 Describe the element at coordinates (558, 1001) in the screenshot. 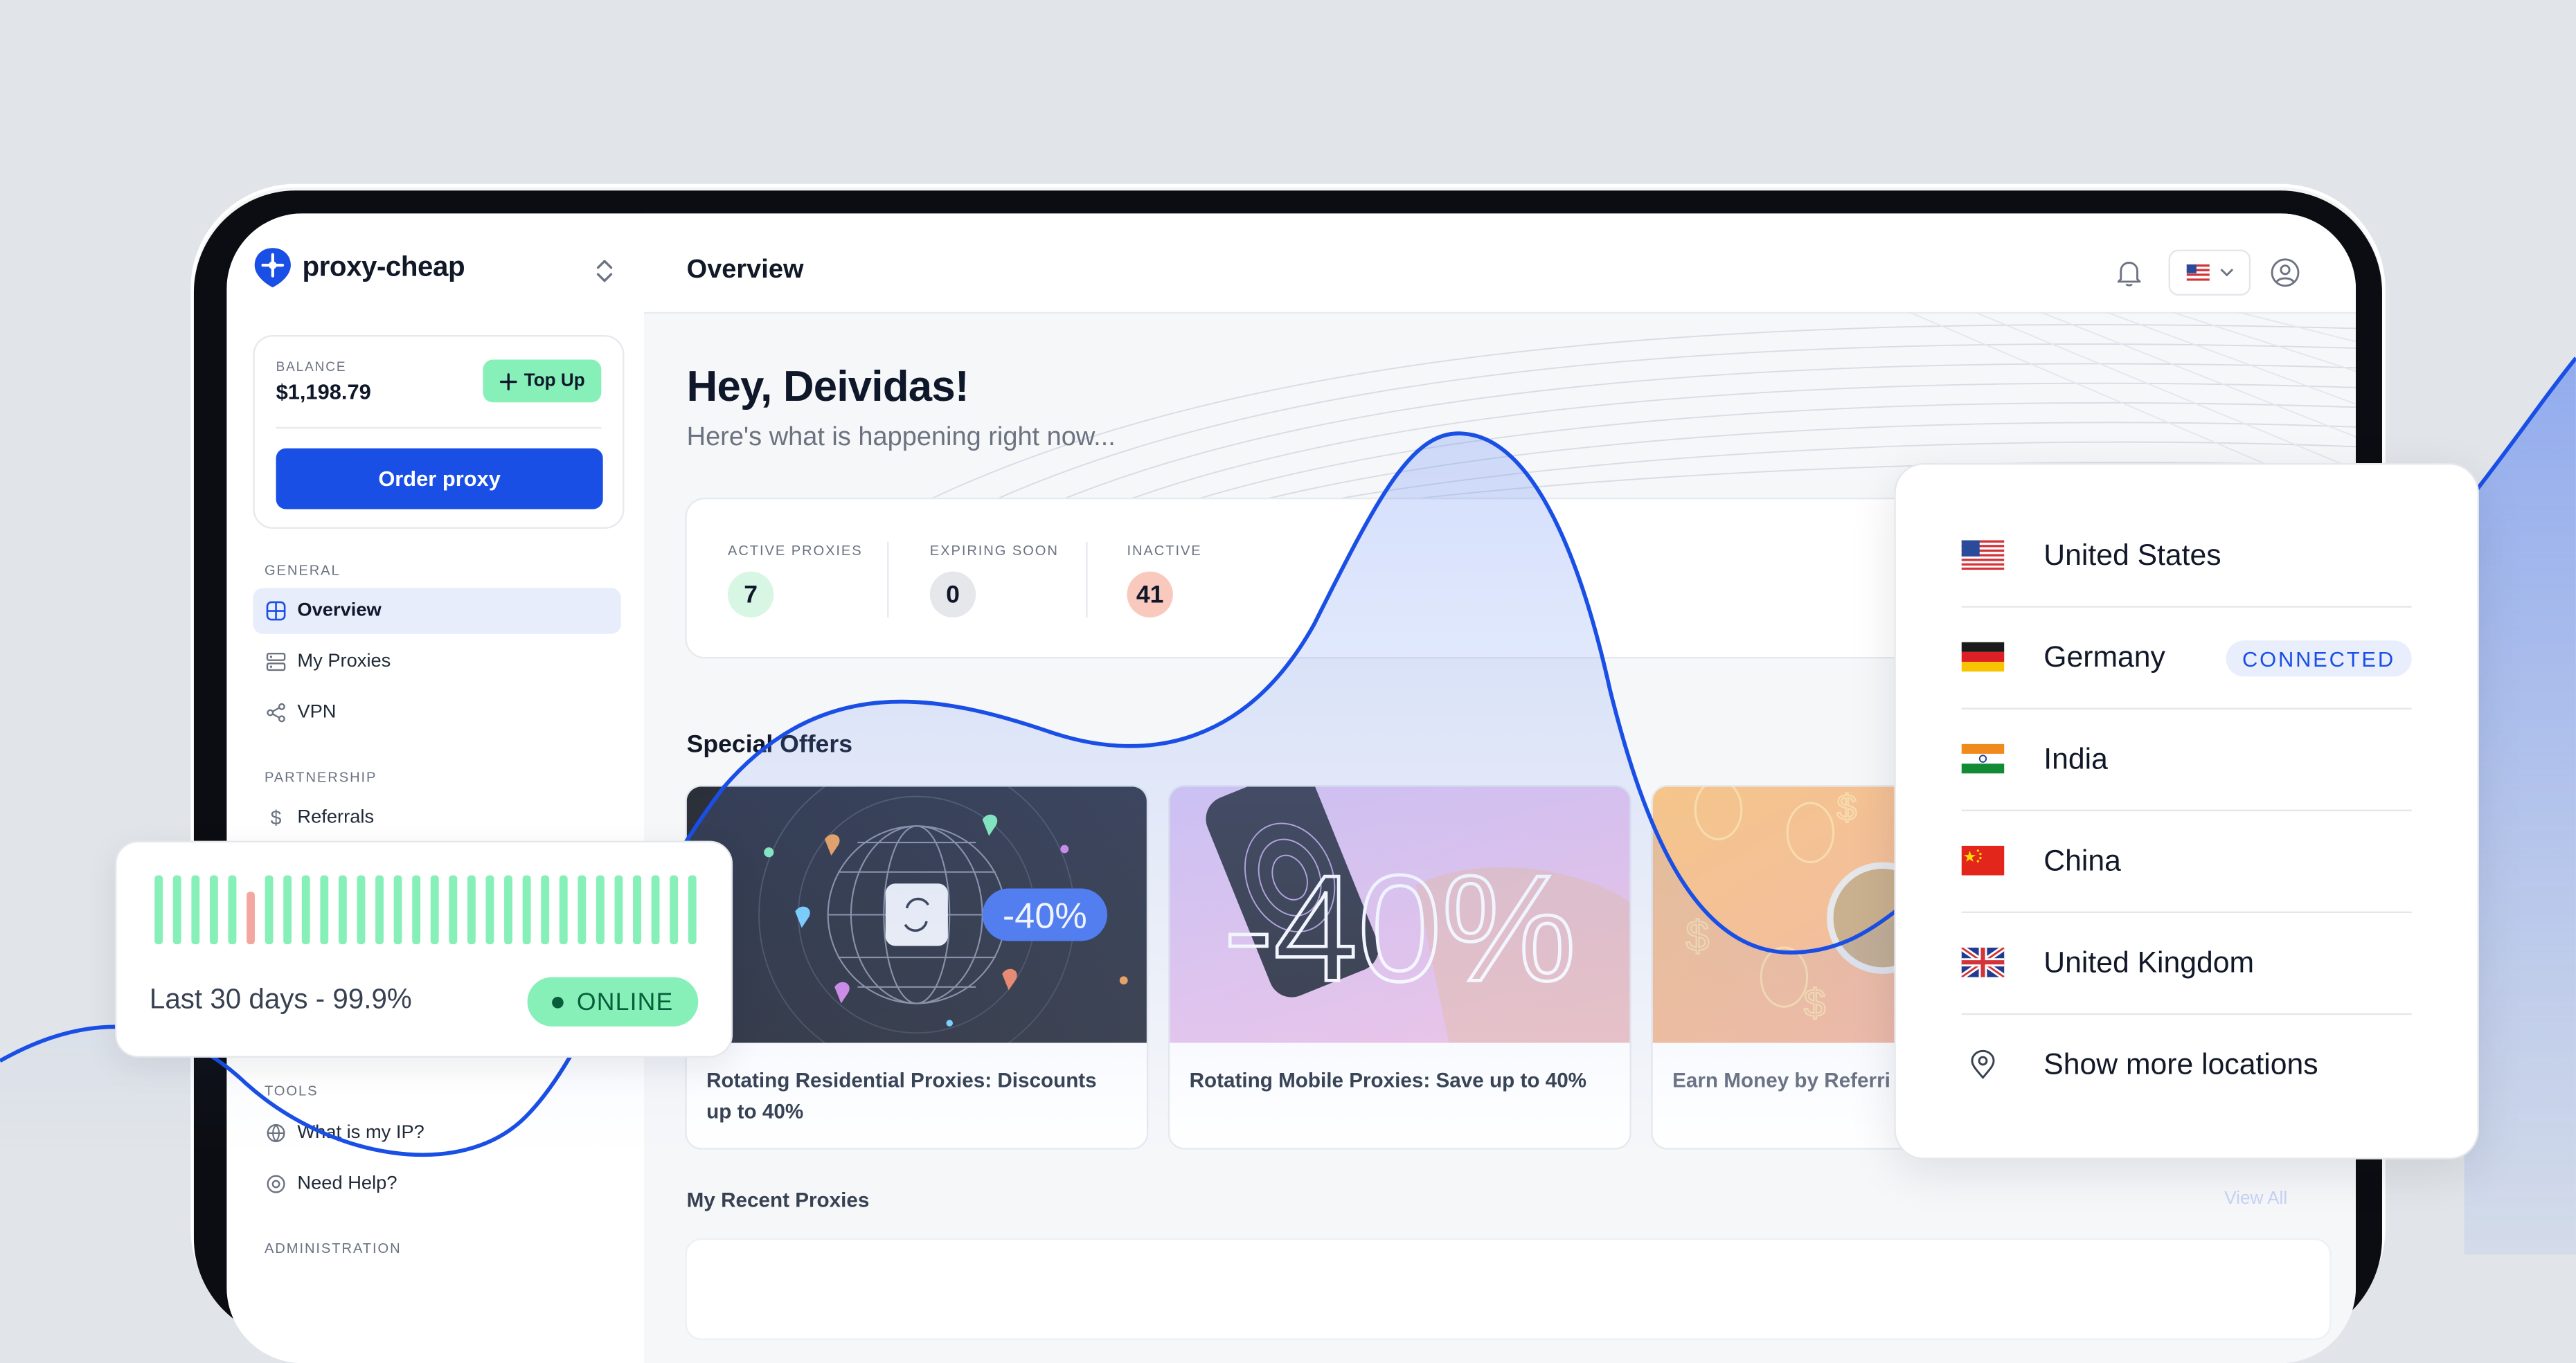

I see `status-dot-icon` at that location.